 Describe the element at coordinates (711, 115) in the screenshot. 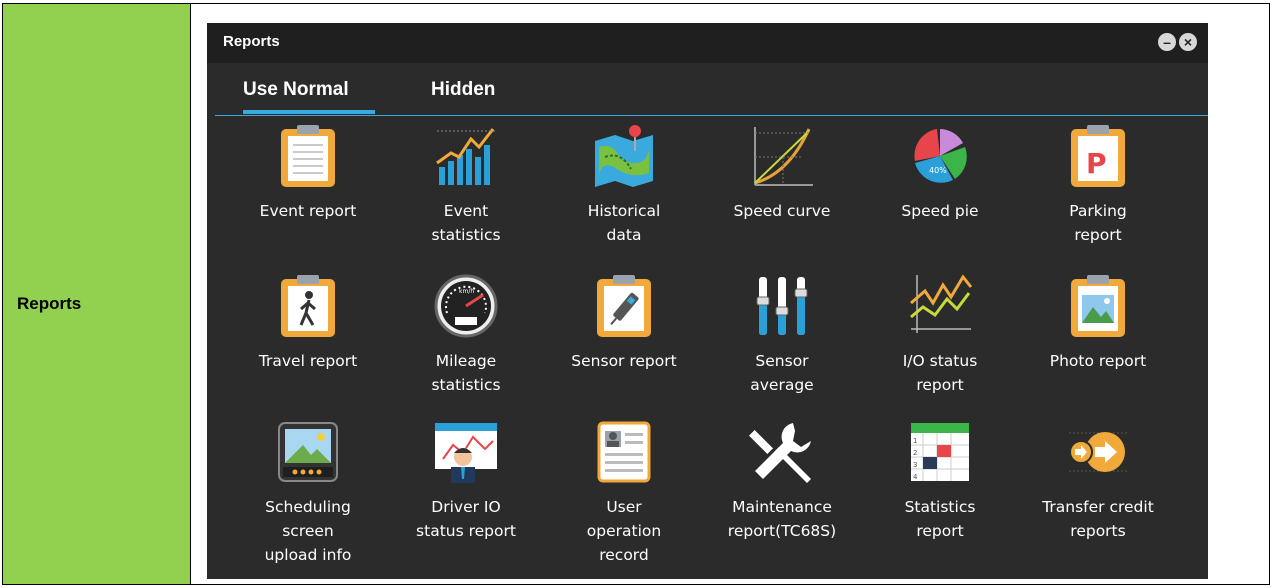

I see `tab-divider` at that location.